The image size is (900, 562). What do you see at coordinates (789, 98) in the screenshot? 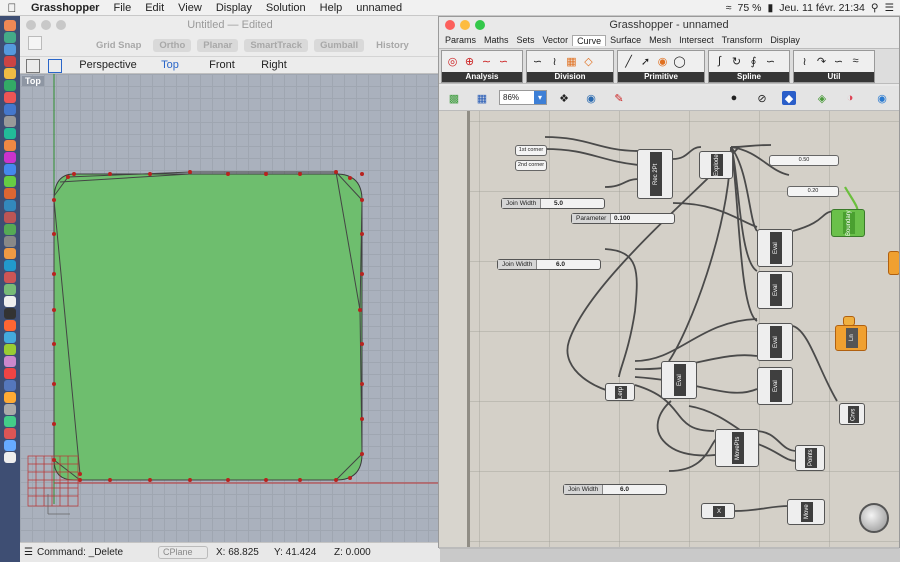
I see `selected-preview-icon: ◆` at bounding box center [789, 98].